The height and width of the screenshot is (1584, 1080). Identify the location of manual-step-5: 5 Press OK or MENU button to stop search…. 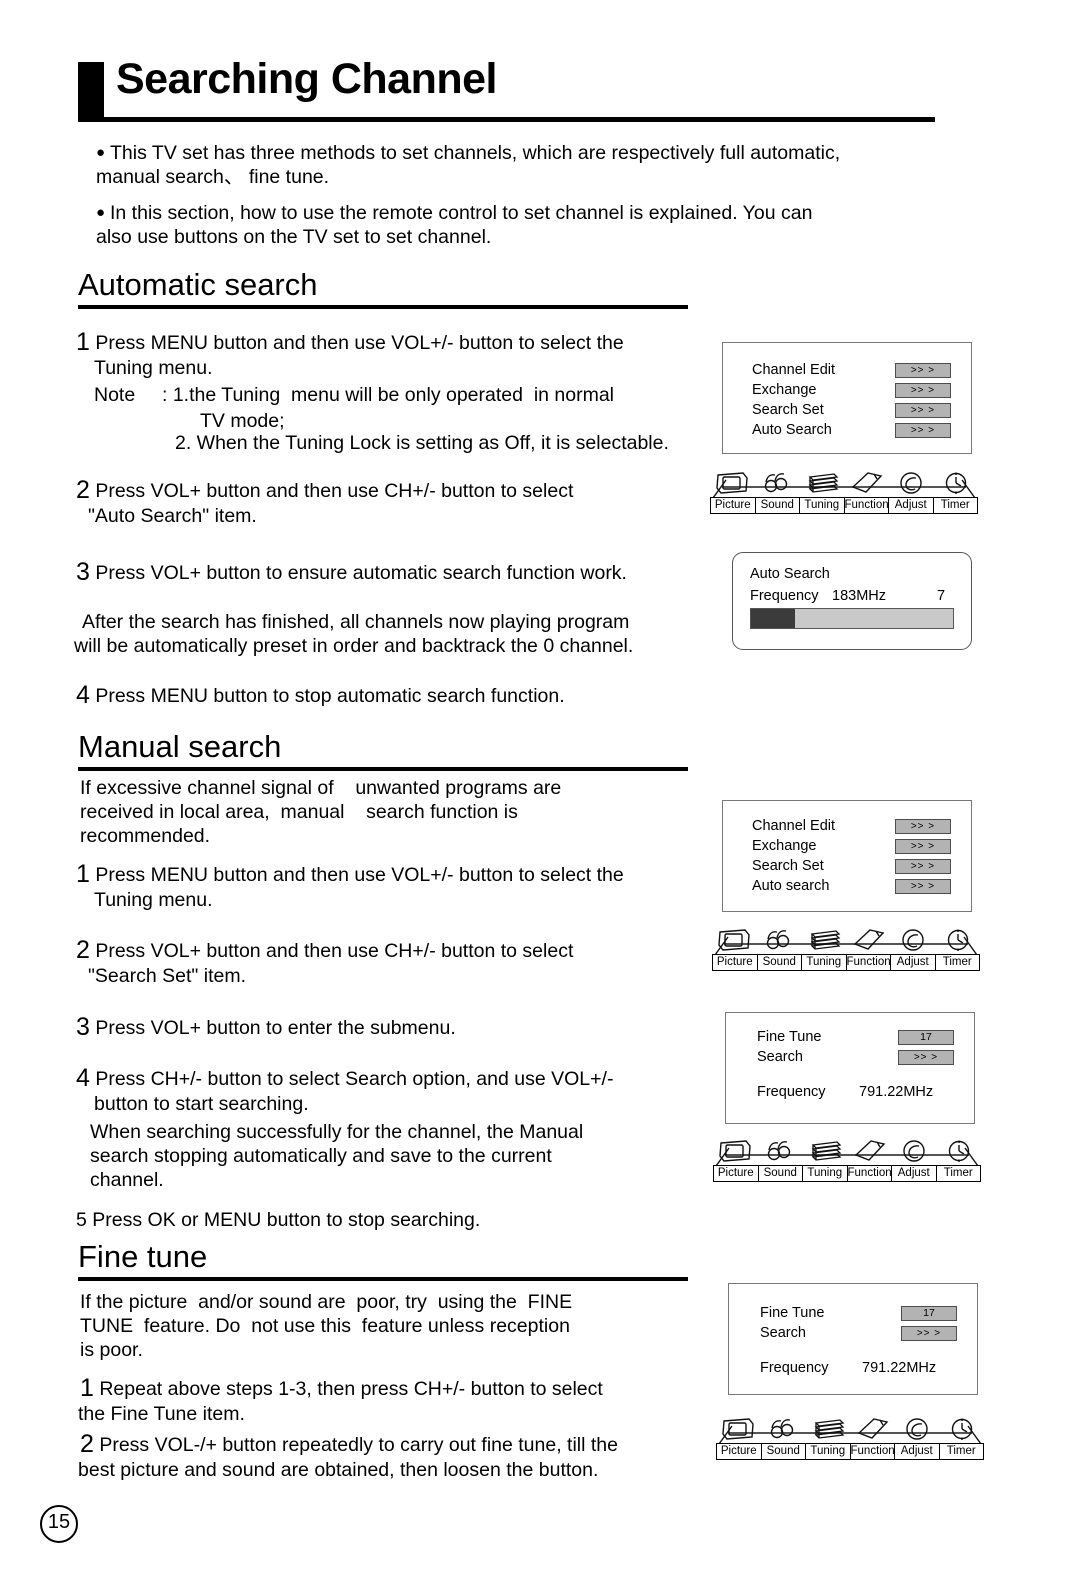
(406, 1221).